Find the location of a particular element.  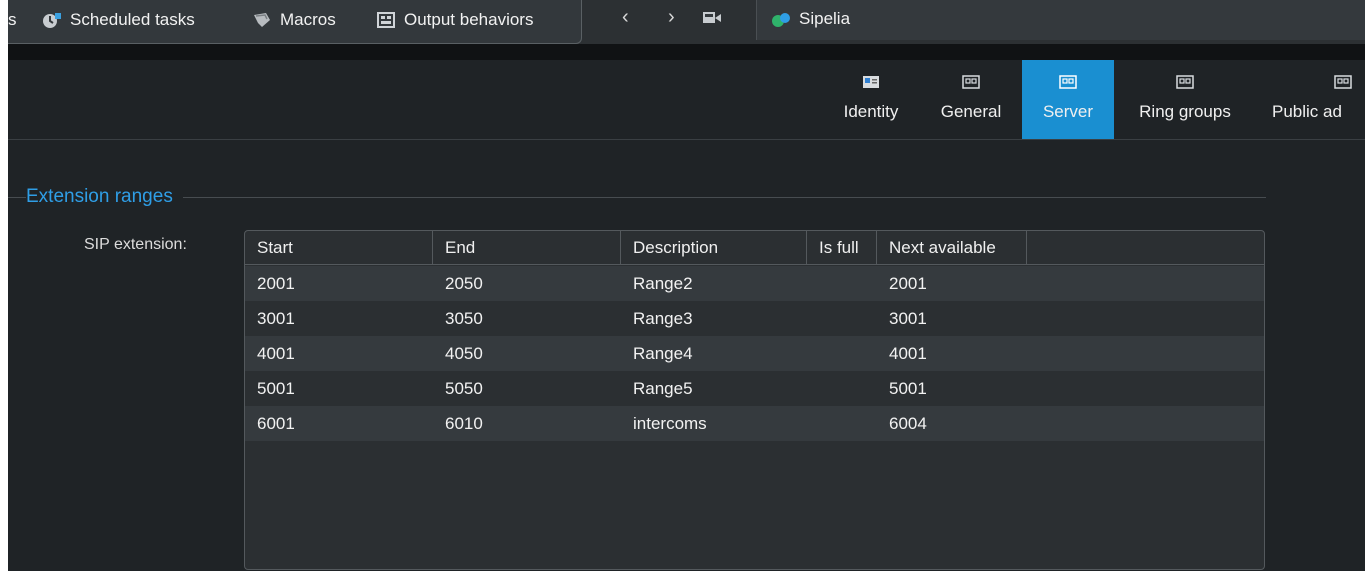

cell-description: Range3 is located at coordinates (663, 318).